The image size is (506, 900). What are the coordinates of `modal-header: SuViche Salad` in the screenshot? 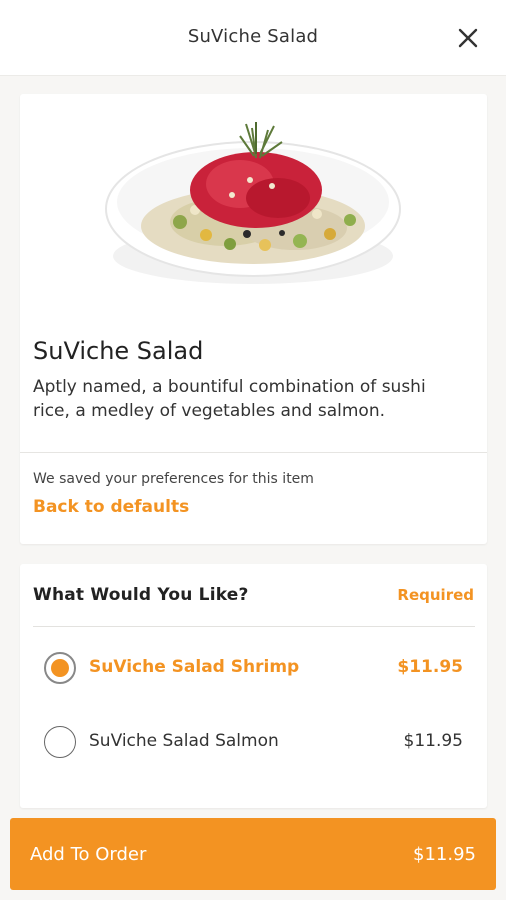 It's located at (253, 38).